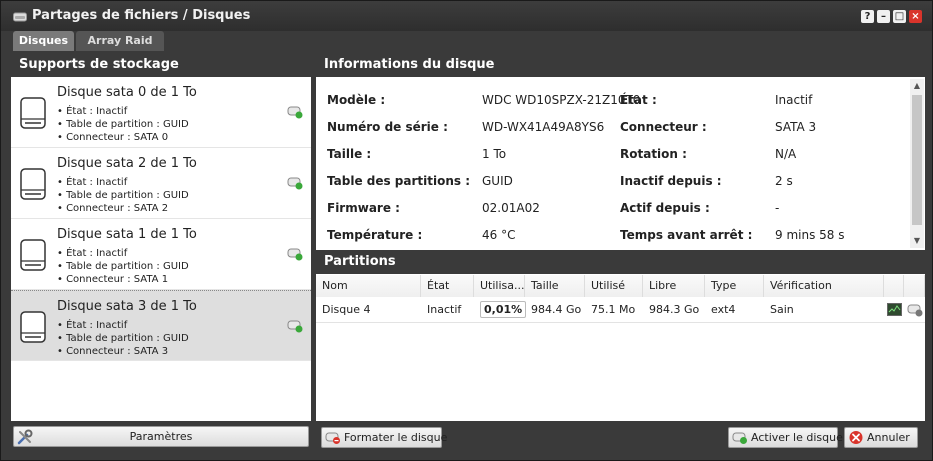 Image resolution: width=933 pixels, height=461 pixels. What do you see at coordinates (915, 16) in the screenshot?
I see `close-button: ×` at bounding box center [915, 16].